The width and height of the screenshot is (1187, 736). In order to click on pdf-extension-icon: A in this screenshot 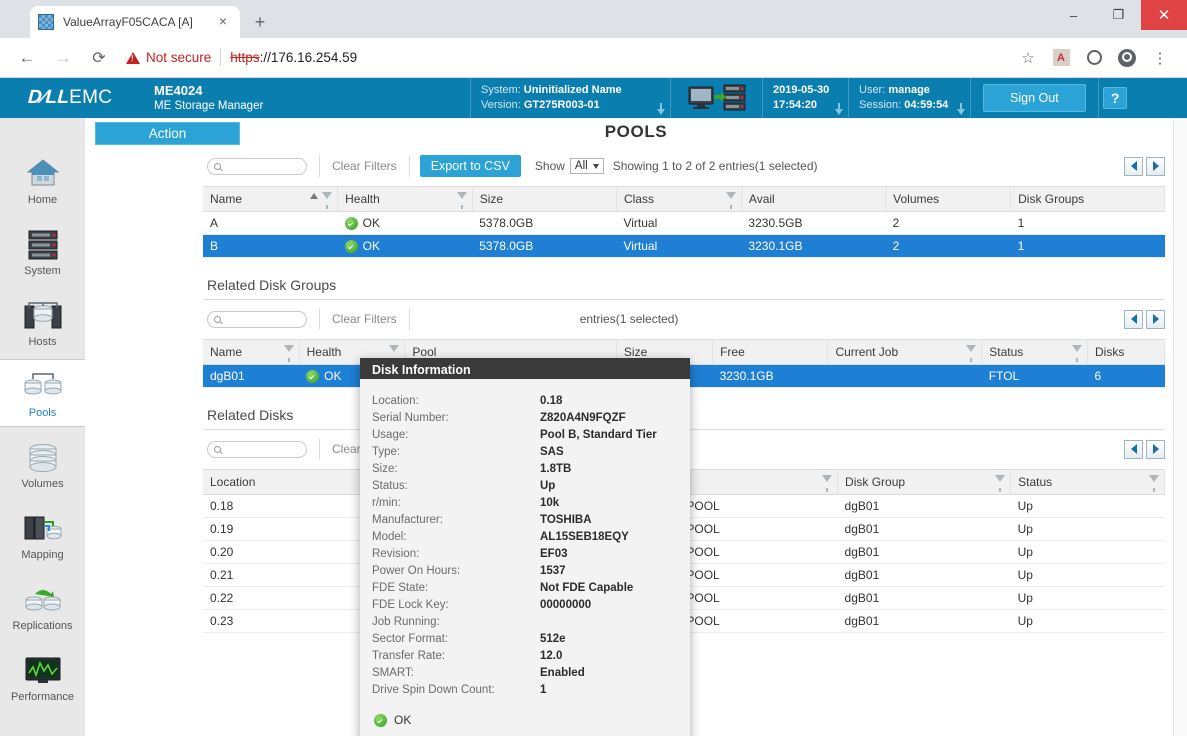, I will do `click(1061, 58)`.